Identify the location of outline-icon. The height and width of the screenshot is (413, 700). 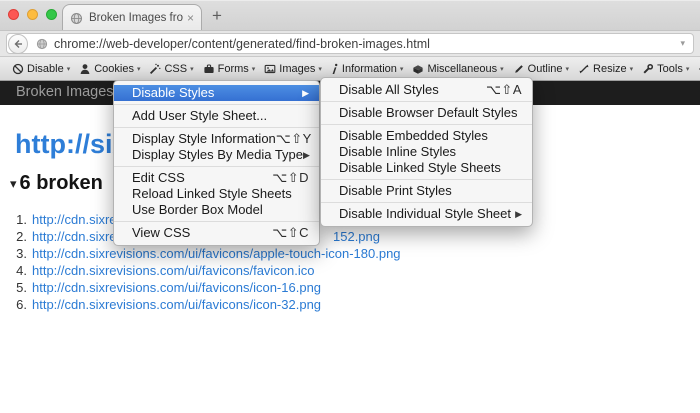
(519, 69).